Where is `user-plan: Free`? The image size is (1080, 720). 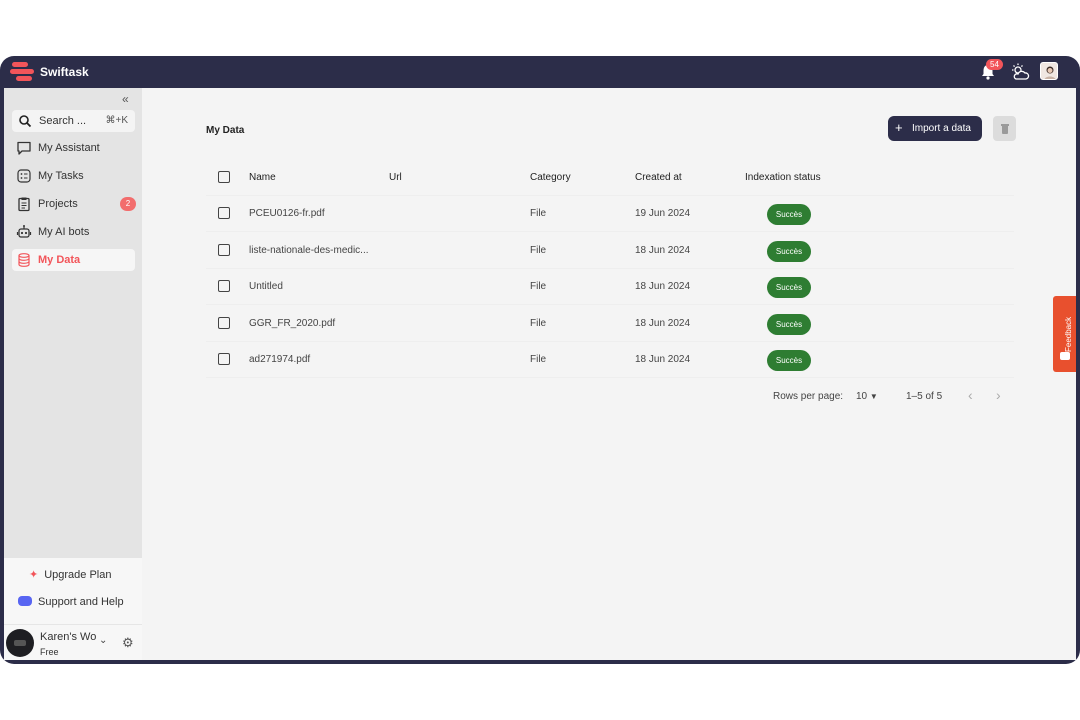 user-plan: Free is located at coordinates (49, 652).